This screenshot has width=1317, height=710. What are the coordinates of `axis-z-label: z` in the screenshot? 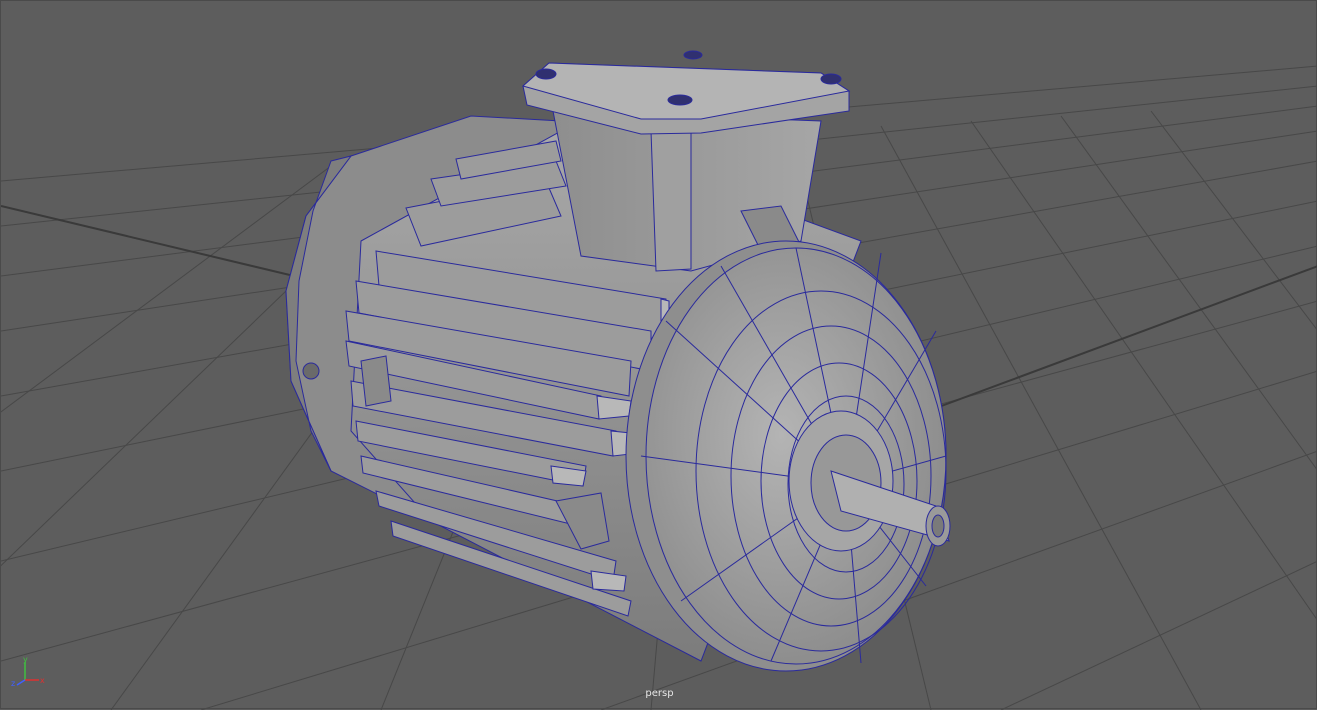 It's located at (13, 683).